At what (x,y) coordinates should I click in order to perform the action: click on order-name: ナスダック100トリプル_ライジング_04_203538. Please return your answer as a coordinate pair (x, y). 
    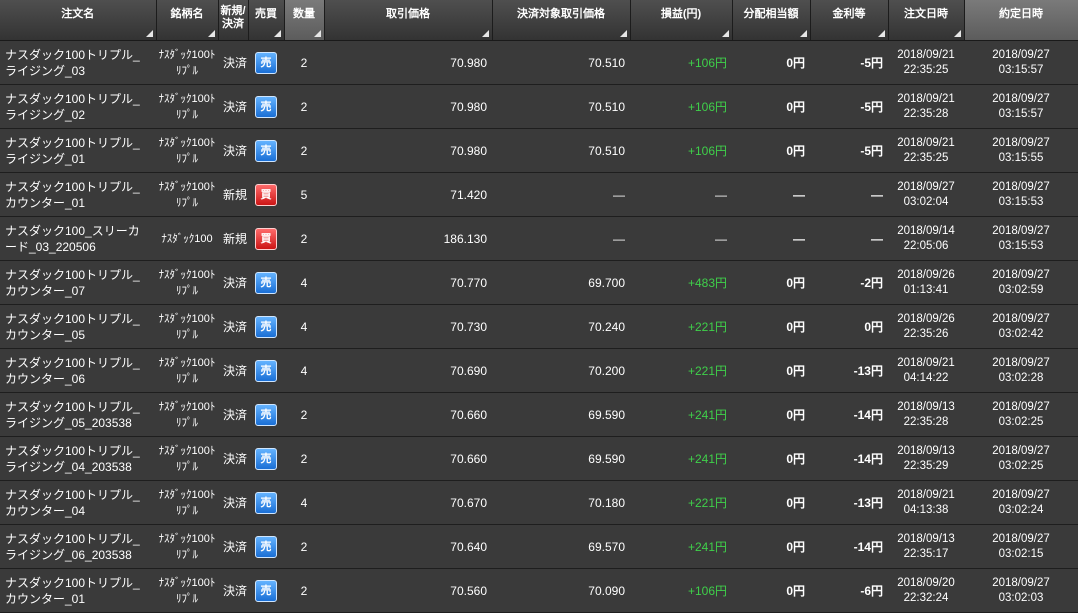
    Looking at the image, I should click on (78, 458).